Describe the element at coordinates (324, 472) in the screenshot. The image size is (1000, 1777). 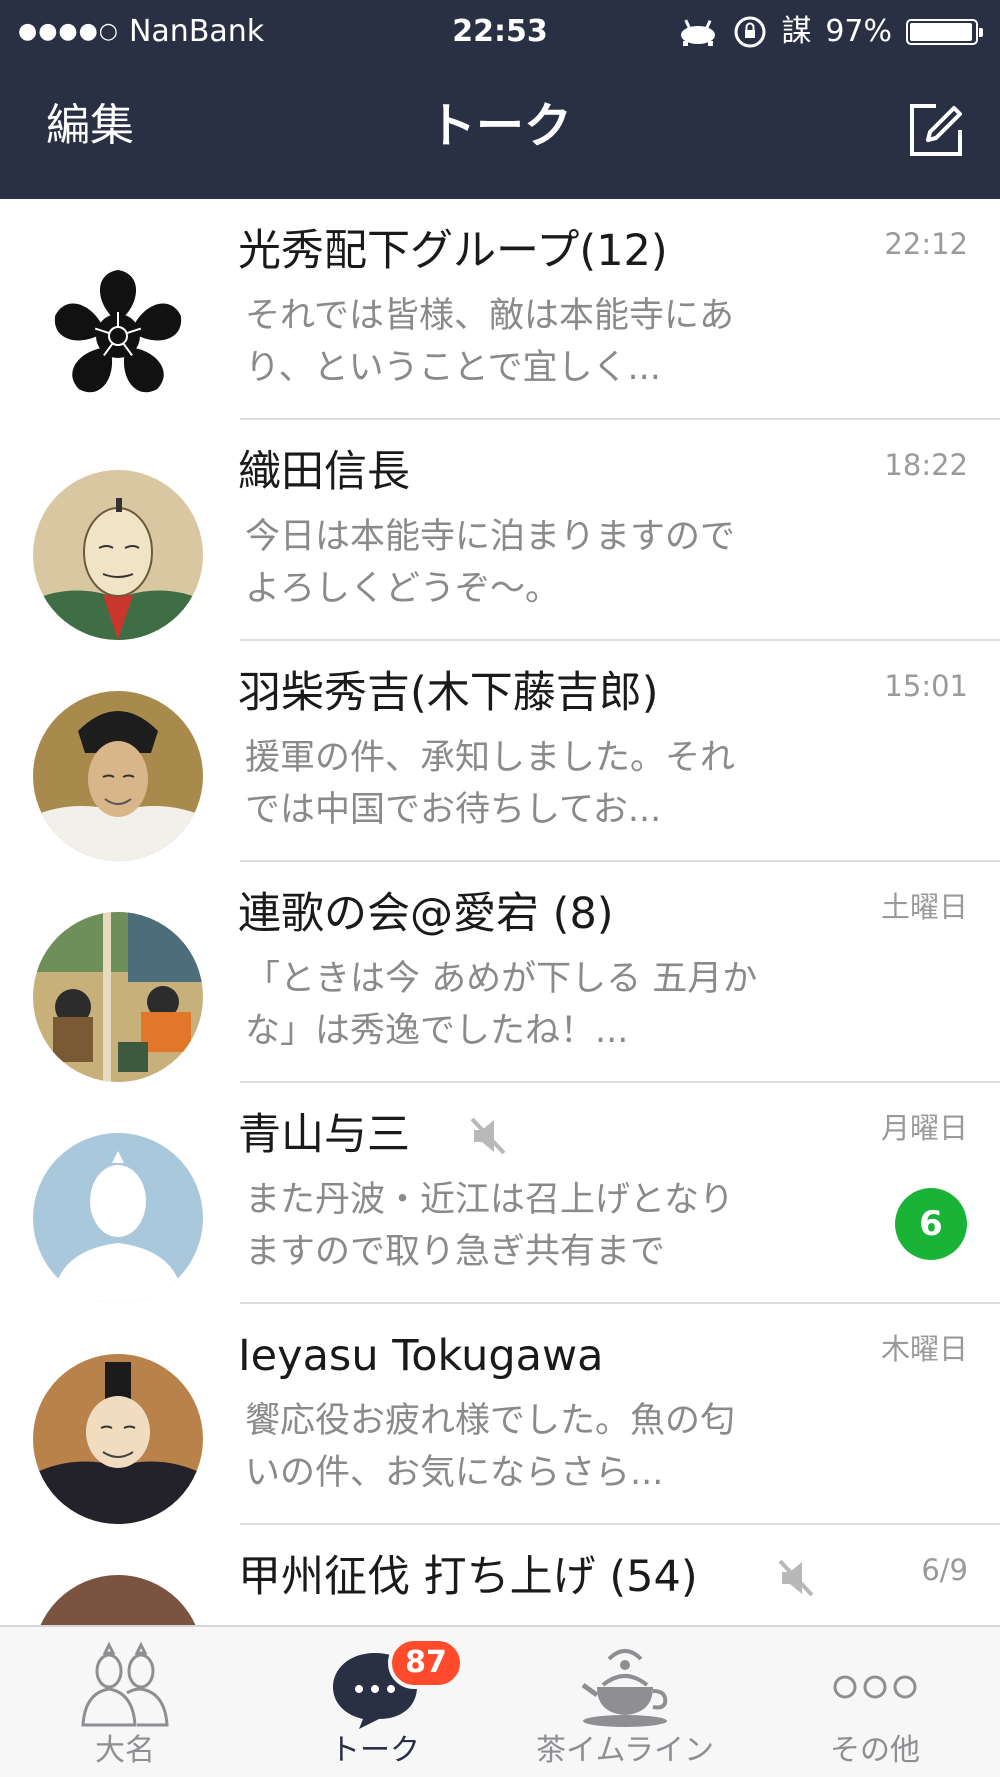
I see `chat-name: 織田信長` at that location.